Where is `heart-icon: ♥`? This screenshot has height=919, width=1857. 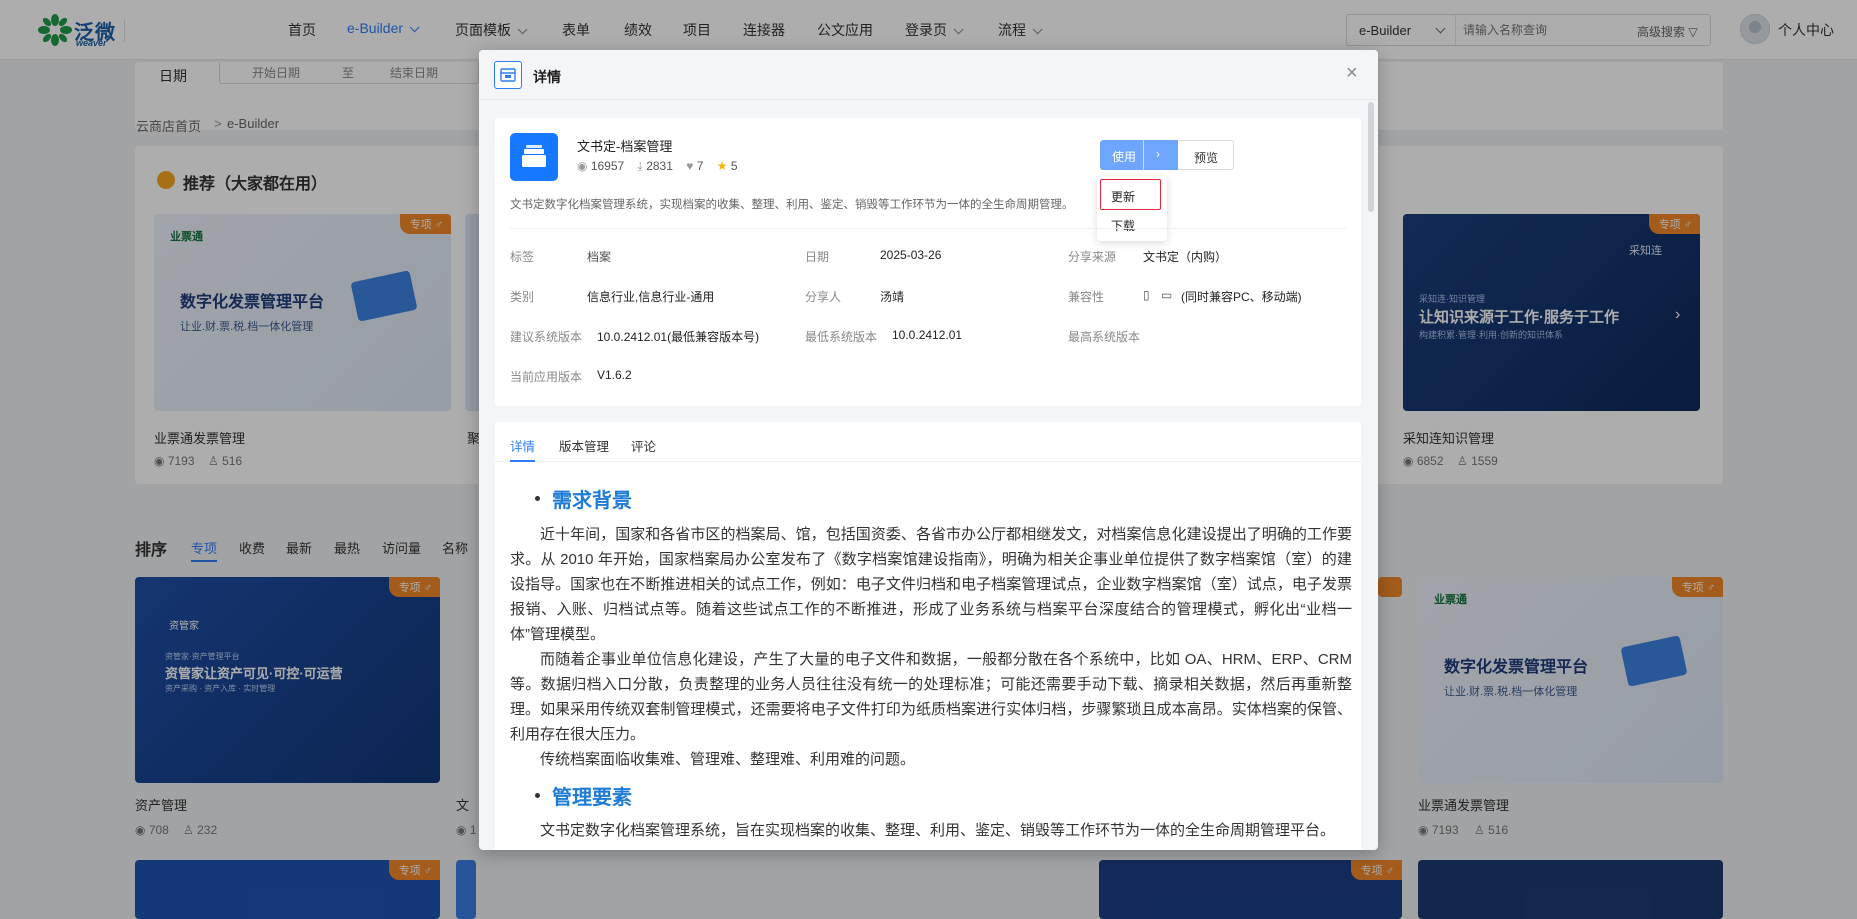 heart-icon: ♥ is located at coordinates (690, 166).